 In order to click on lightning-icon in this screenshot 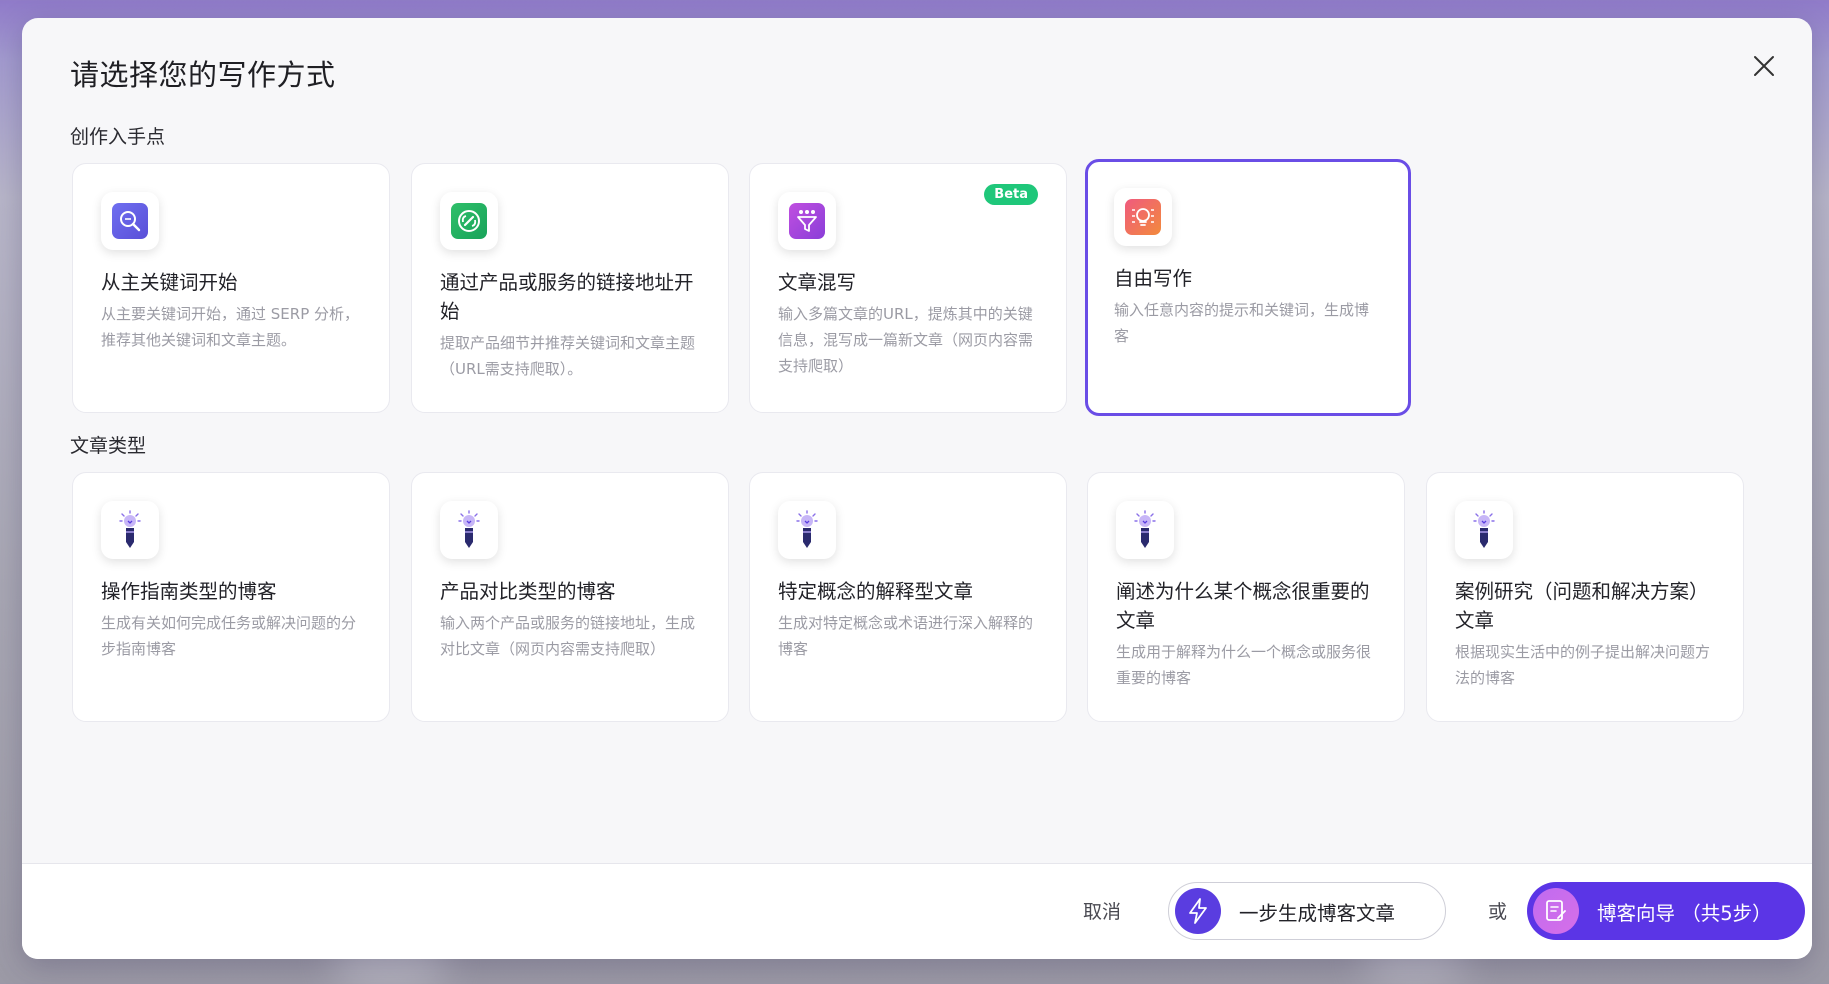, I will do `click(1198, 911)`.